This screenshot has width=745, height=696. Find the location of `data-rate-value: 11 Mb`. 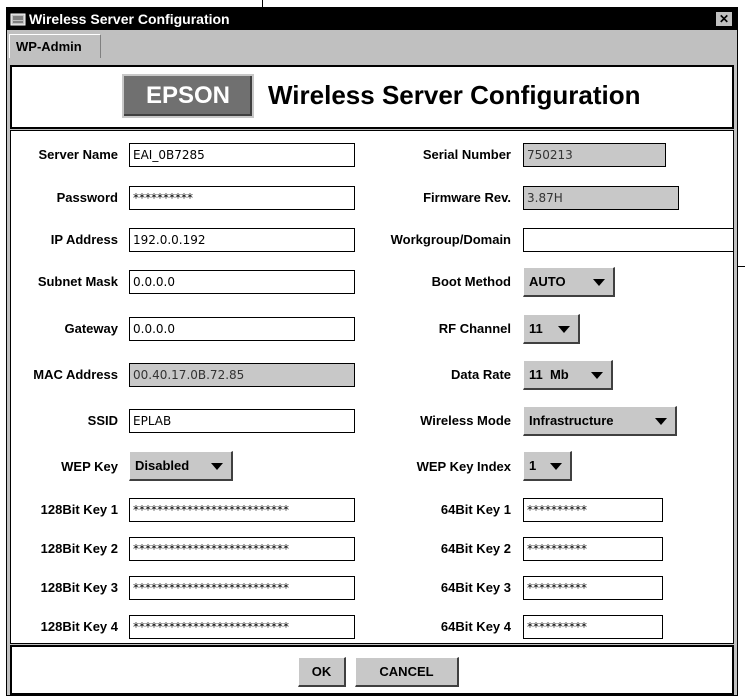

data-rate-value: 11 Mb is located at coordinates (549, 374).